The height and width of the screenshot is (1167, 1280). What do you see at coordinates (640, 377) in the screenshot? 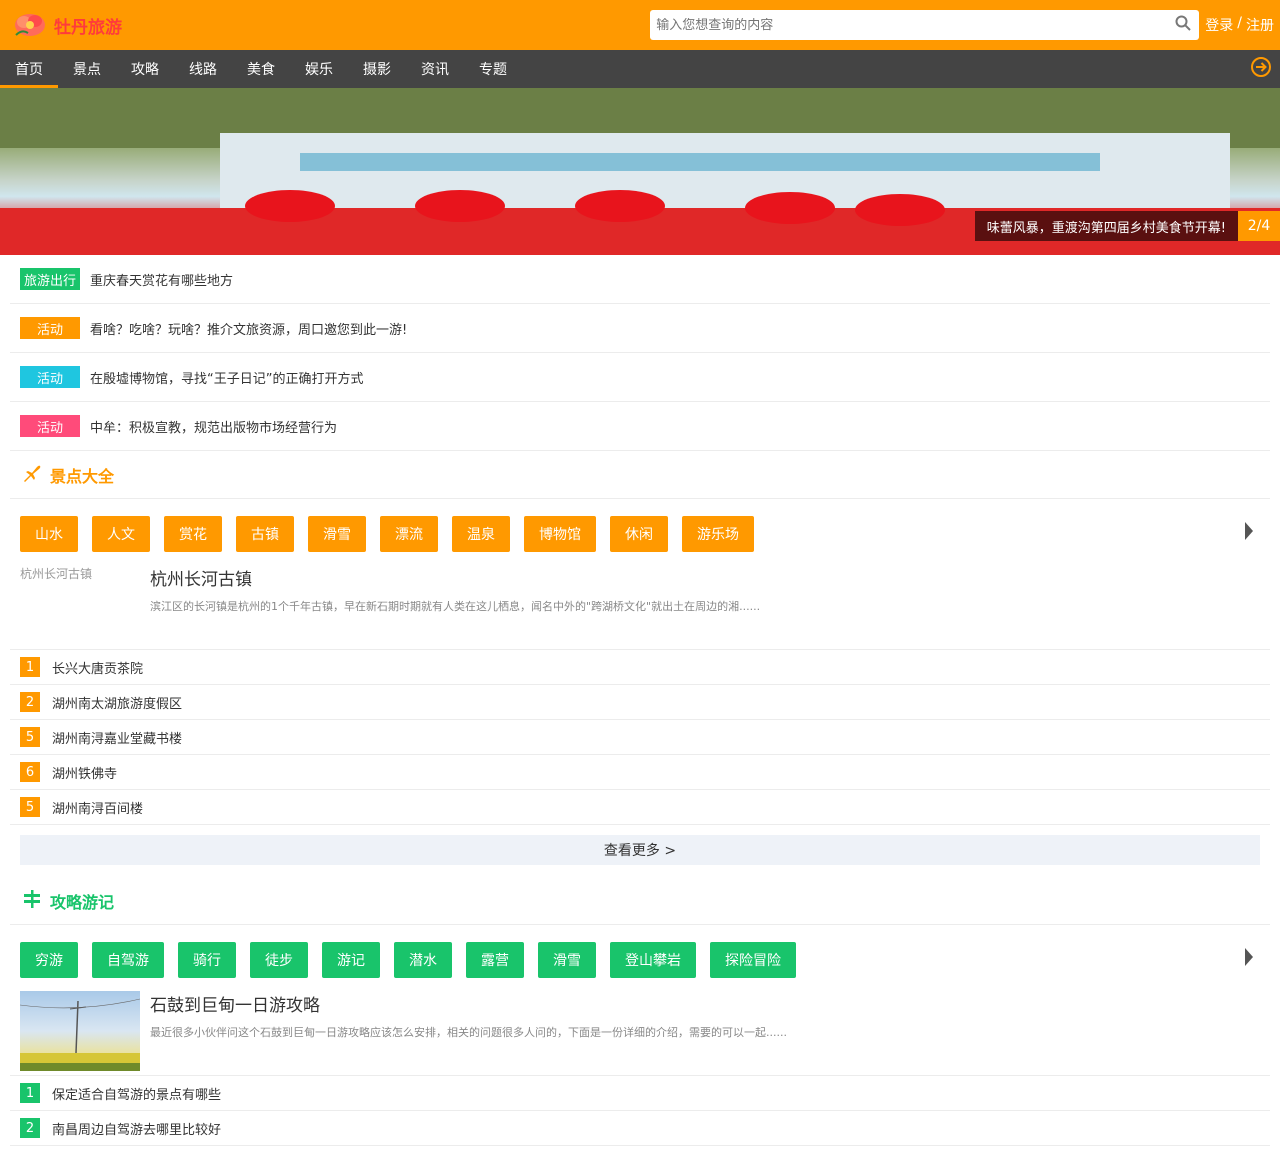
I see `news-row: 活动 在殷墟博物馆，寻找“王子日记”的正确打开方式` at bounding box center [640, 377].